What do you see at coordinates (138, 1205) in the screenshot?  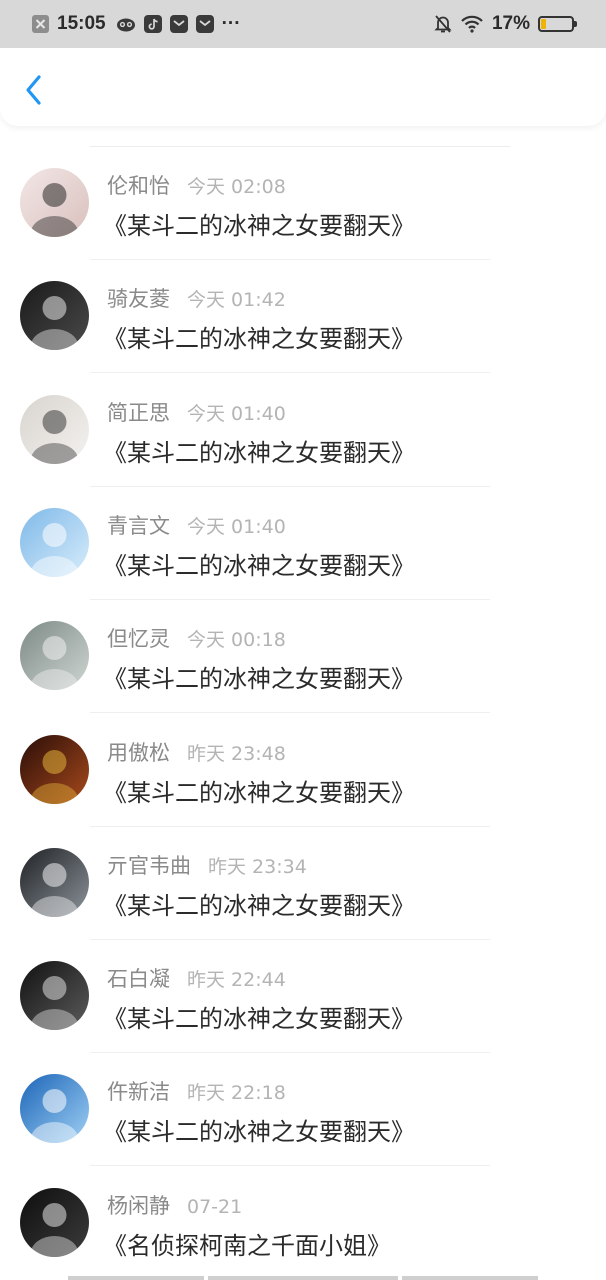 I see `username: 杨闲静` at bounding box center [138, 1205].